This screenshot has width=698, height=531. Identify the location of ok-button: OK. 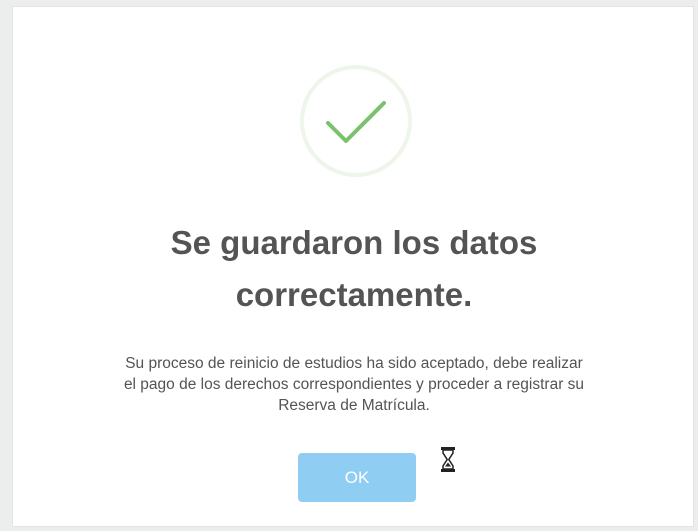
(357, 477).